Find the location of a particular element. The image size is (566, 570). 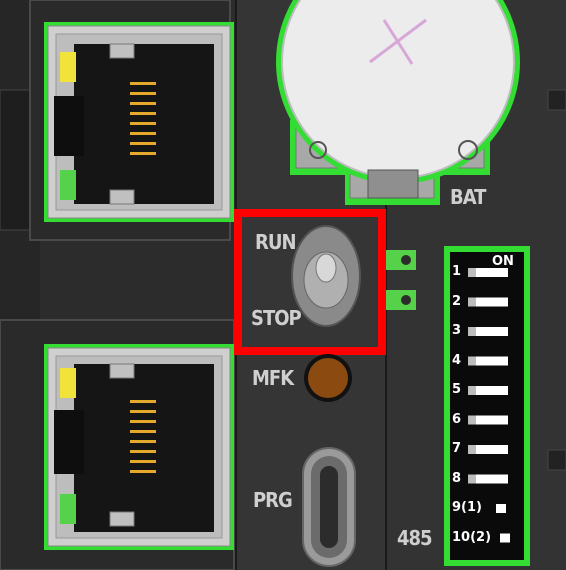

dip-switch-8-knob is located at coordinates (472, 479).